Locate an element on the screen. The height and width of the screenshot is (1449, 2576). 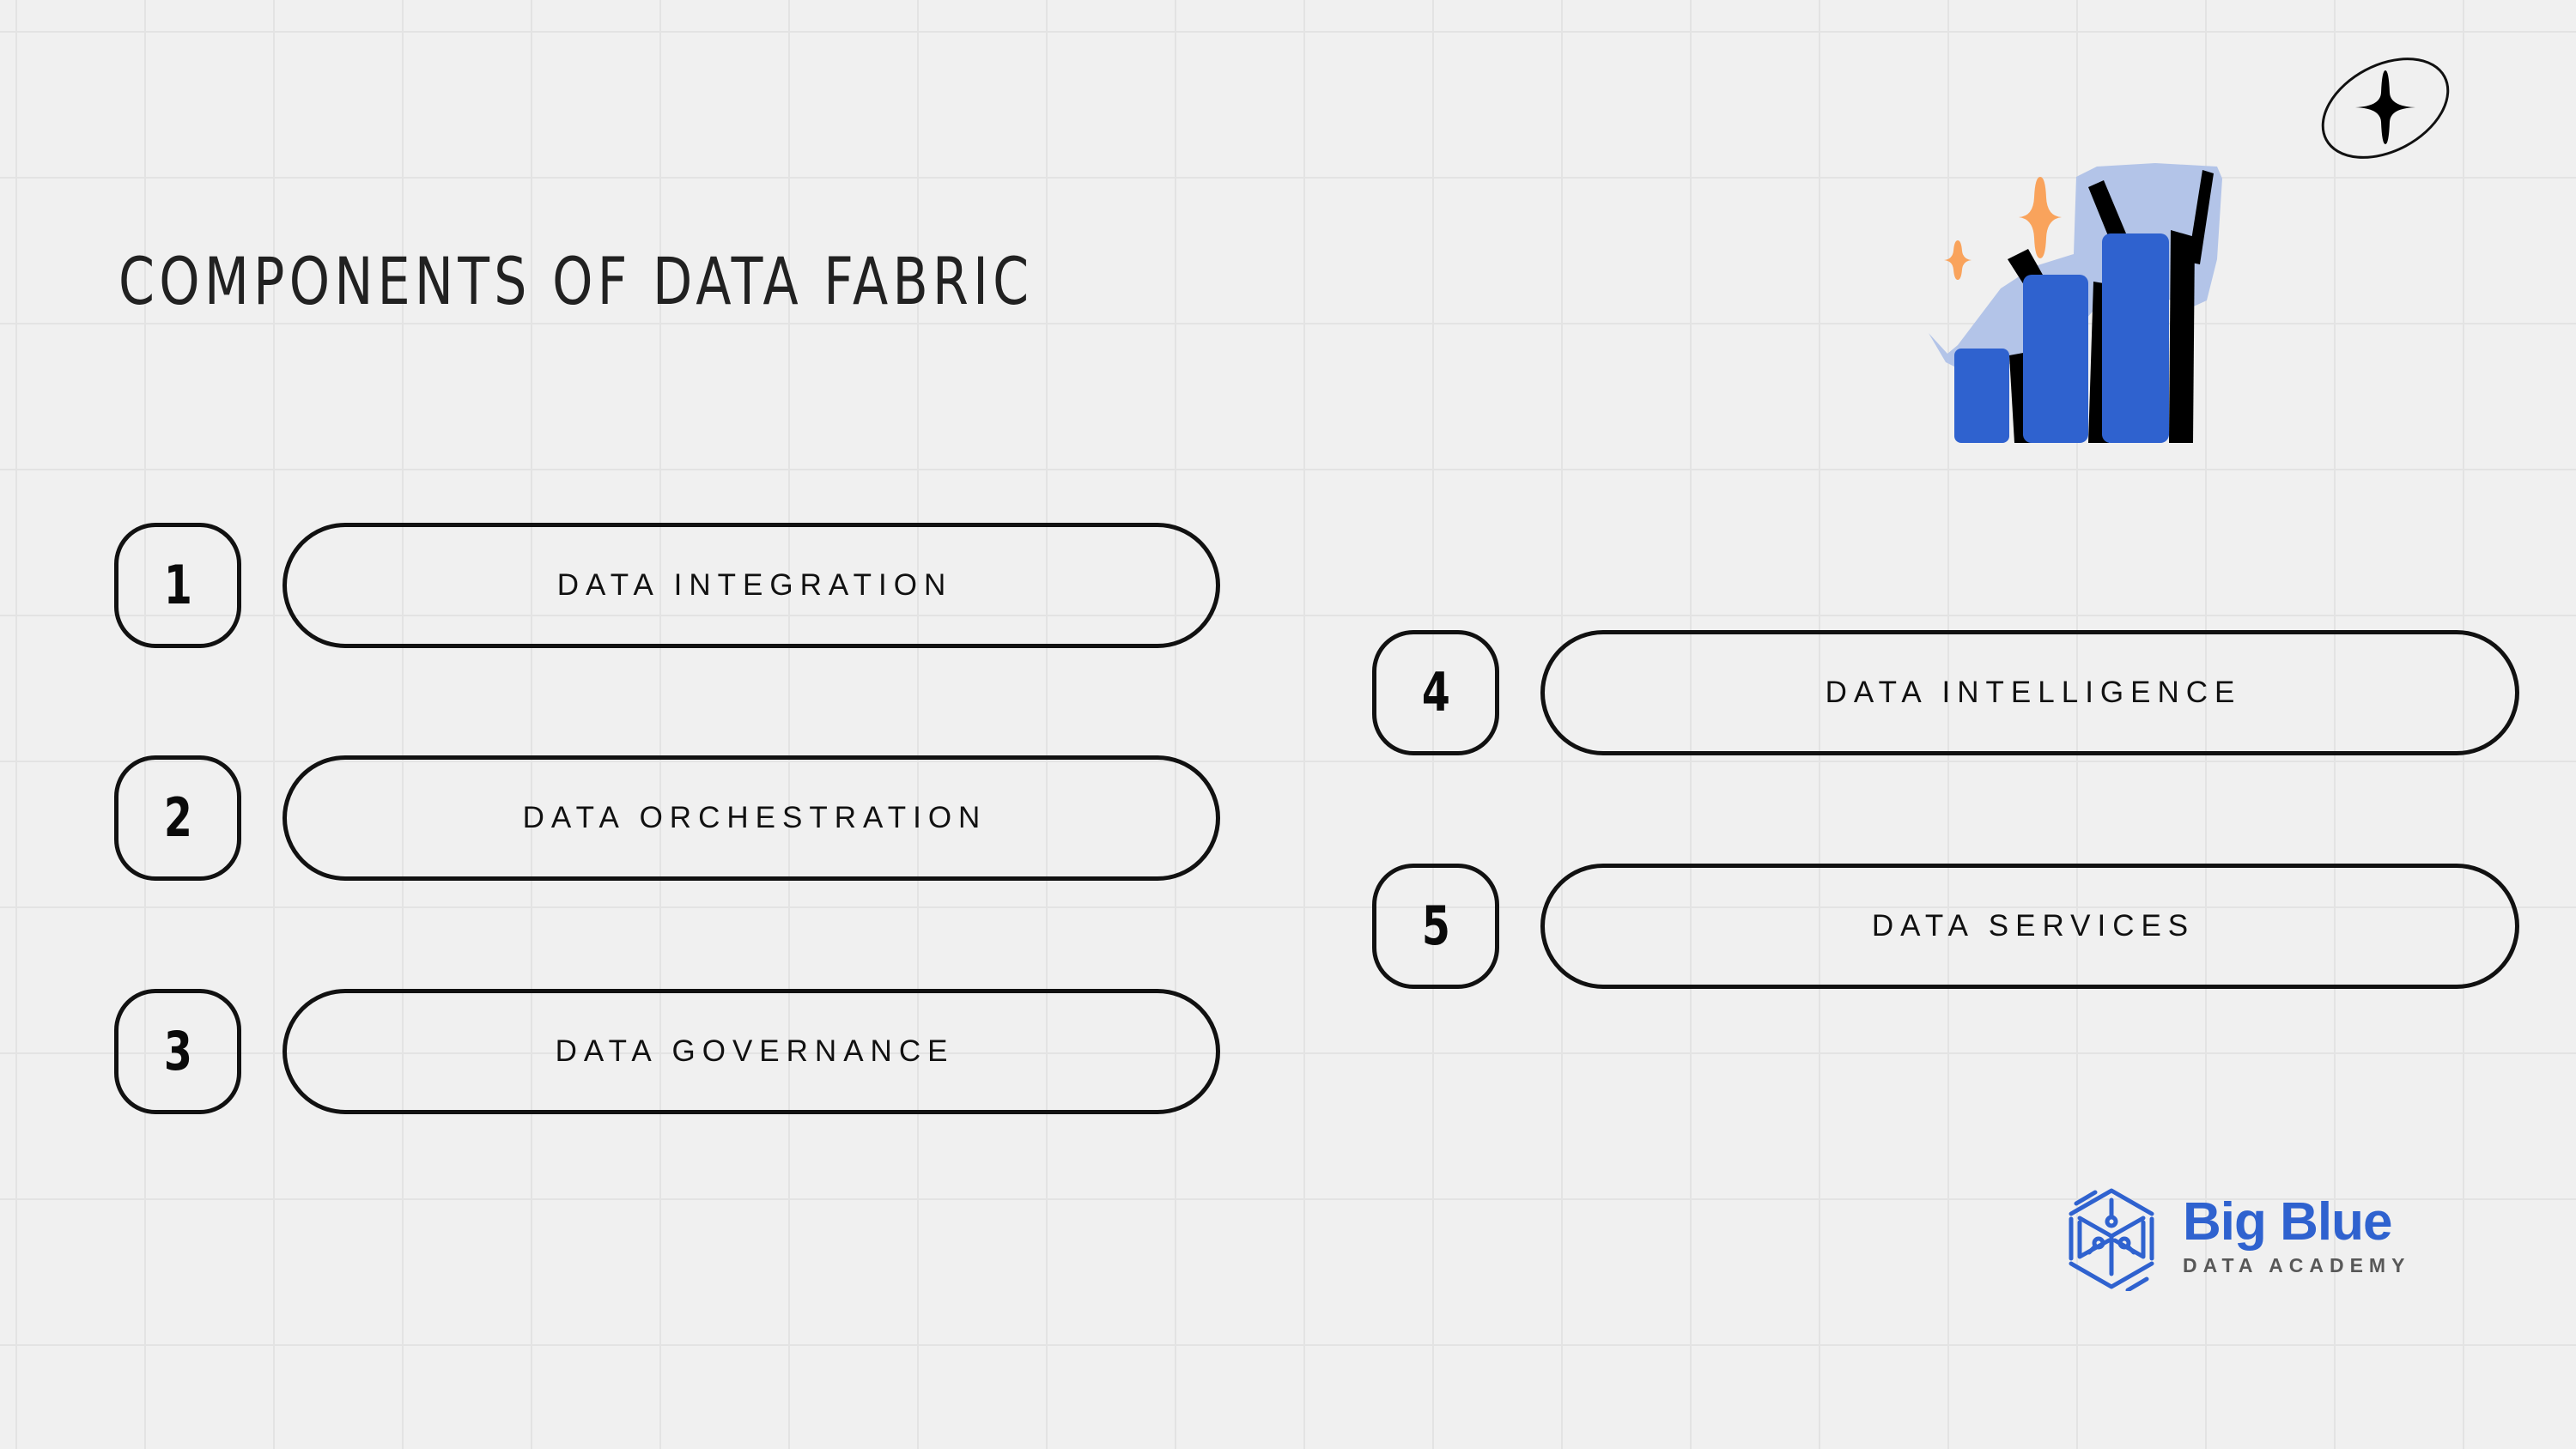
component-pill-1: DATA INTEGRATION is located at coordinates (751, 585).